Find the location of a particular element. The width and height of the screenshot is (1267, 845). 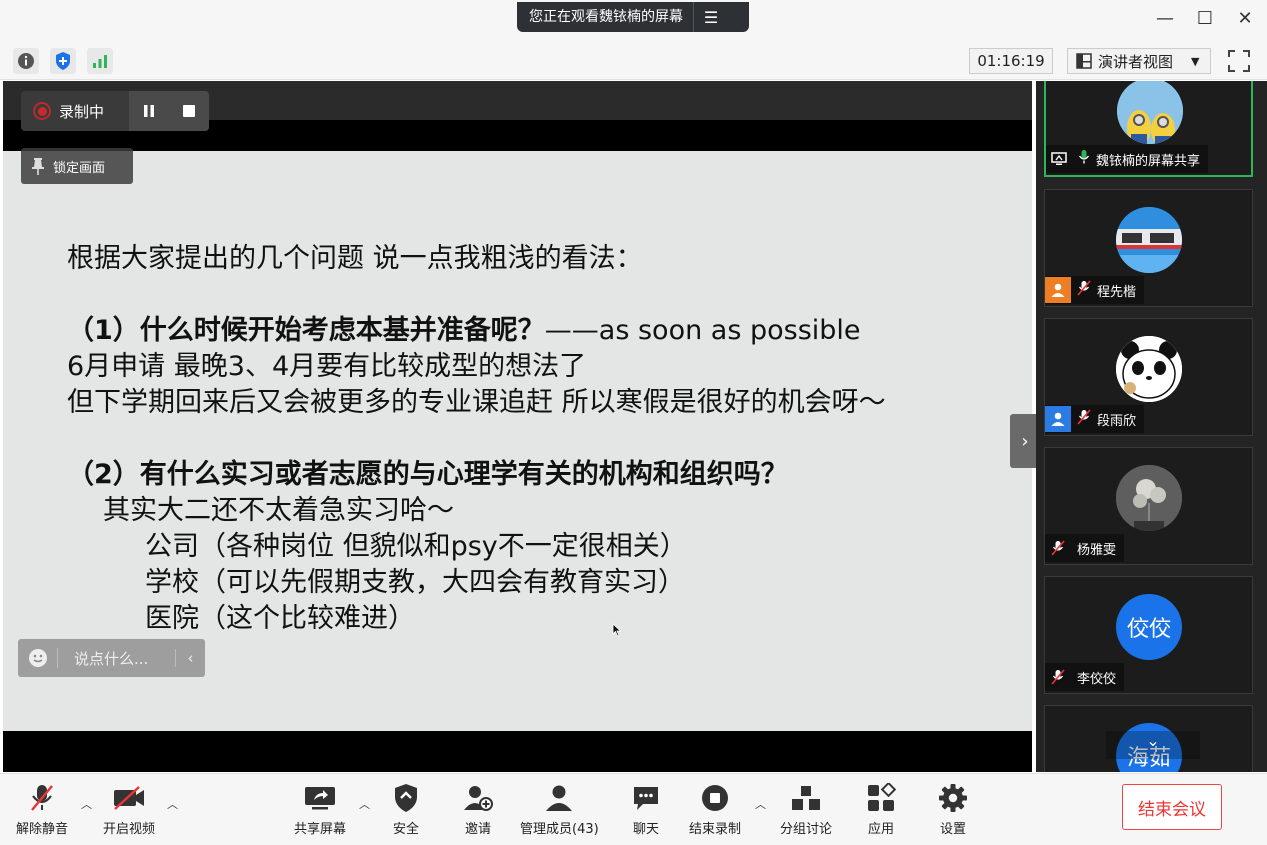

list-icon: ☰ is located at coordinates (711, 17).